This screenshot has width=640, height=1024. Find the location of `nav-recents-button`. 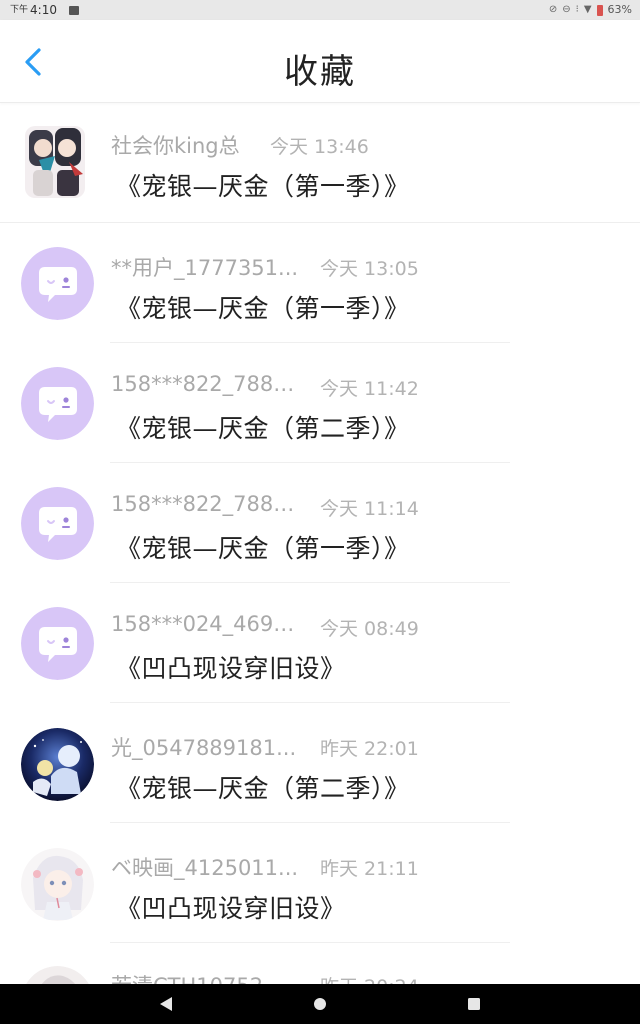

nav-recents-button is located at coordinates (474, 1004).